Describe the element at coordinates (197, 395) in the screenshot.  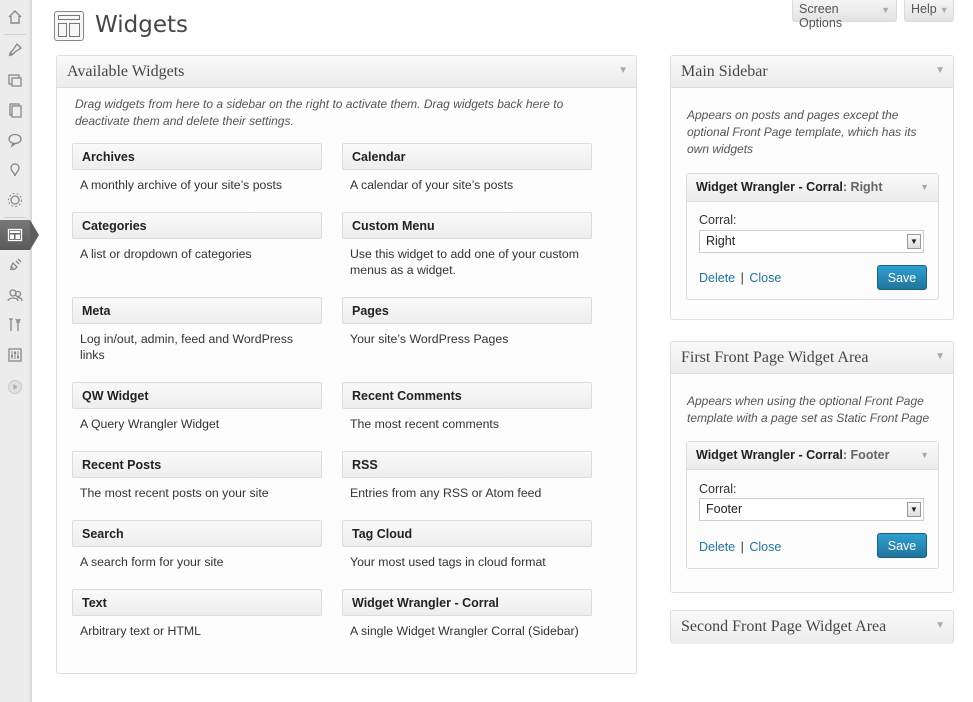
I see `widget-title: QW Widget` at that location.